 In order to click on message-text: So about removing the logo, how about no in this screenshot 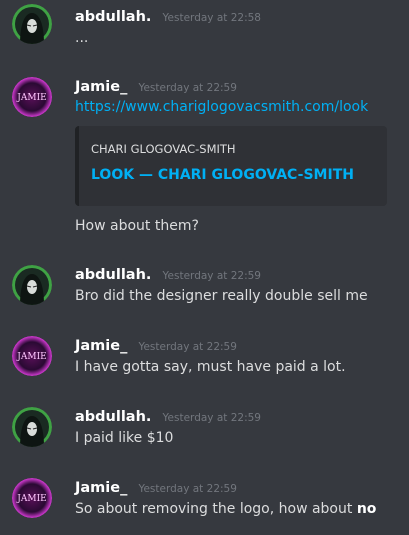, I will do `click(225, 509)`.